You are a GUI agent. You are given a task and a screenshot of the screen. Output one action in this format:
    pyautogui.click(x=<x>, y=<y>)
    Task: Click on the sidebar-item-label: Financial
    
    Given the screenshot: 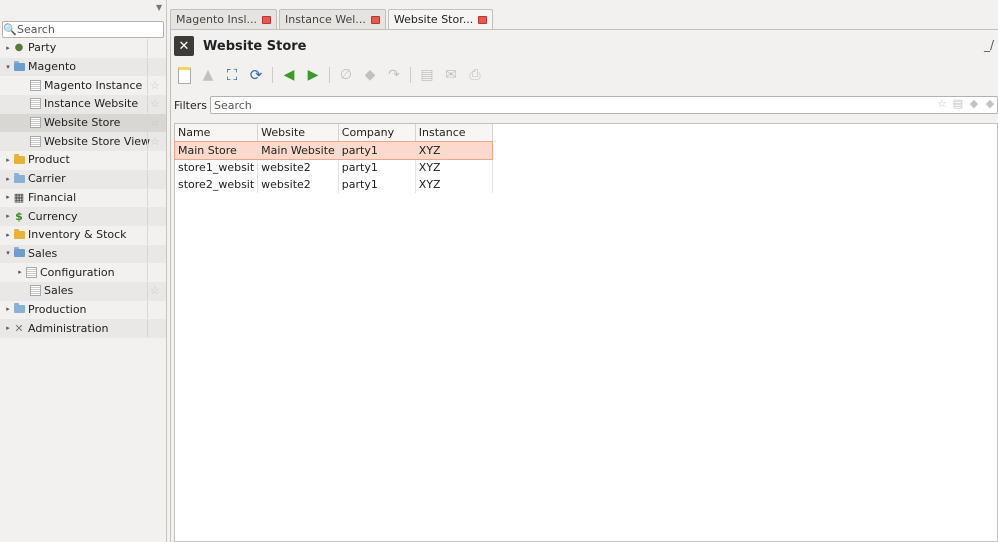 What is the action you would take?
    pyautogui.click(x=52, y=197)
    